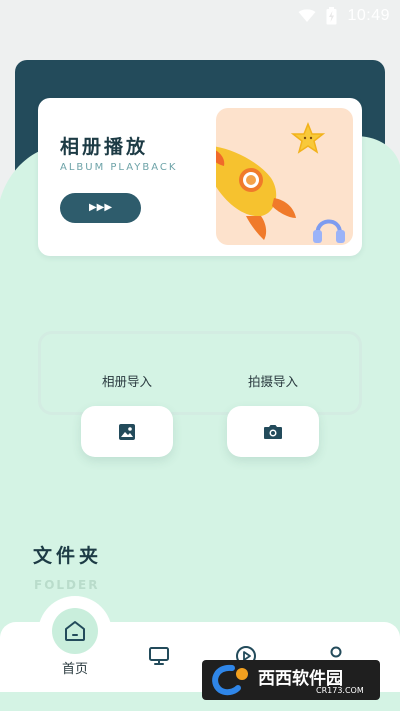 This screenshot has width=400, height=711. I want to click on nav-home-button, so click(75, 631).